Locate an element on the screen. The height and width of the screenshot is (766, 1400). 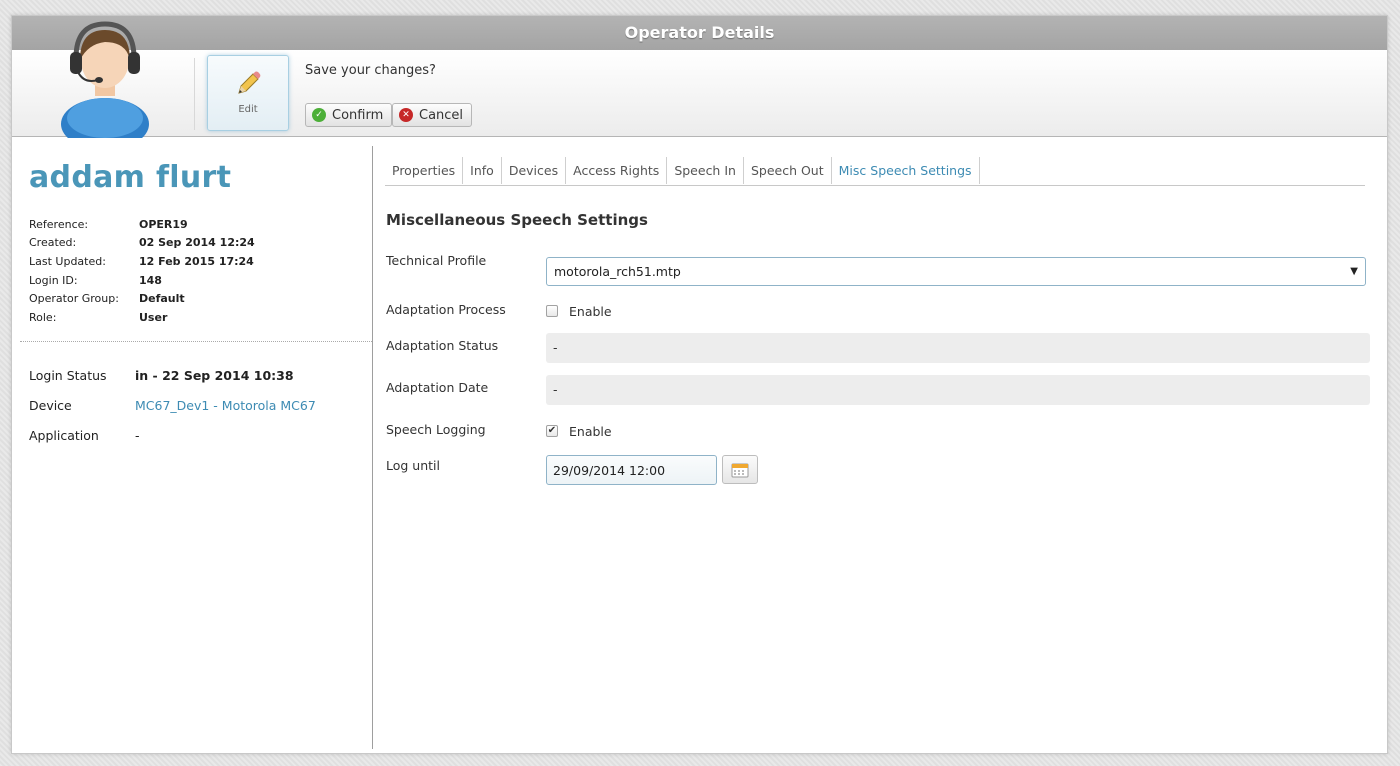
speech-logging-enable-label: Enable is located at coordinates (590, 431).